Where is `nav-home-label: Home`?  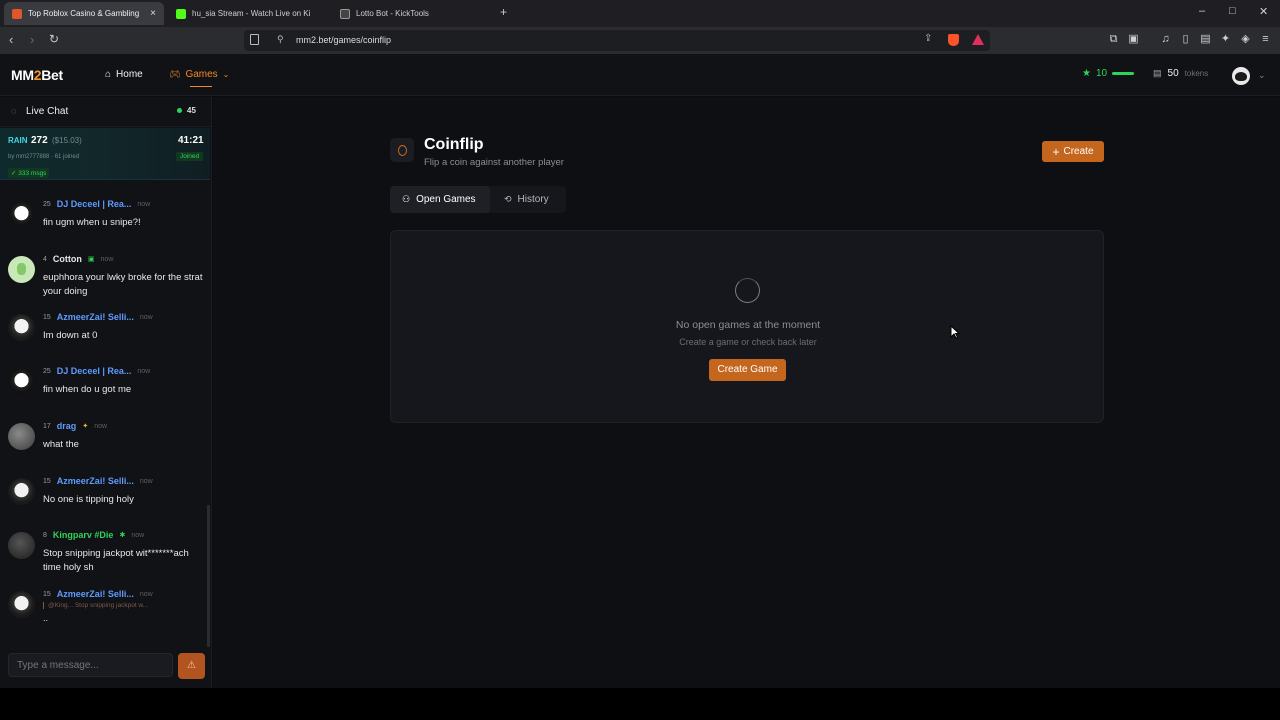 nav-home-label: Home is located at coordinates (129, 74).